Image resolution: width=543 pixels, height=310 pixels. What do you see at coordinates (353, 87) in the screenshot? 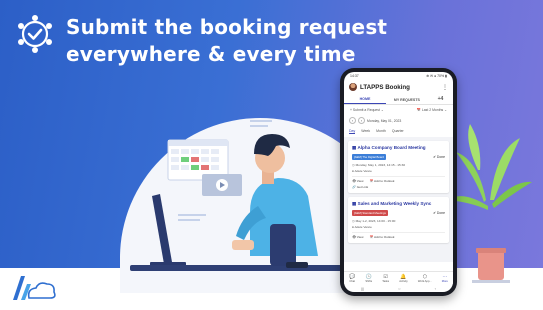
I see `avatar` at bounding box center [353, 87].